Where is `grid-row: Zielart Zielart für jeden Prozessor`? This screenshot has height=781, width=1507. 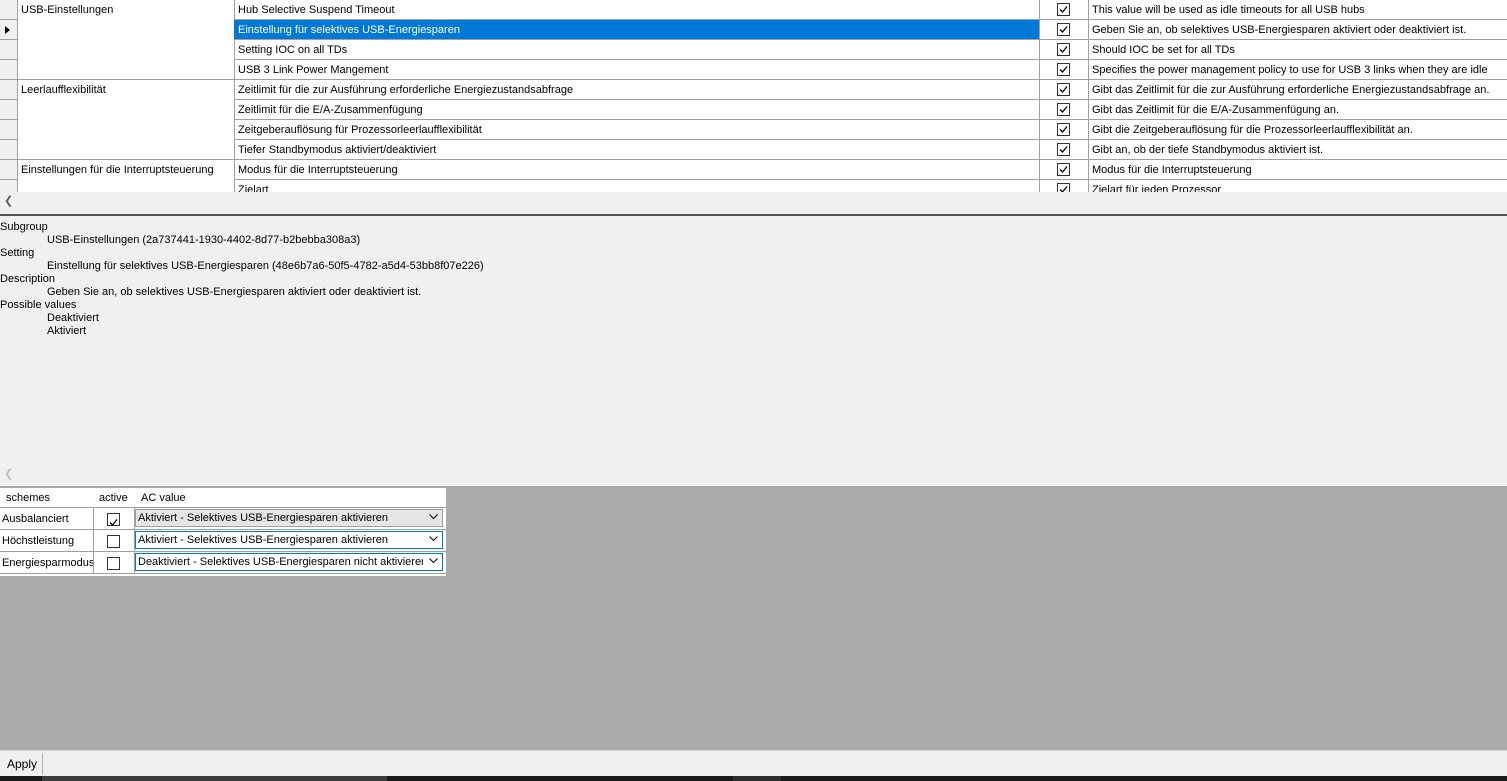 grid-row: Zielart Zielart für jeden Prozessor is located at coordinates (753, 186).